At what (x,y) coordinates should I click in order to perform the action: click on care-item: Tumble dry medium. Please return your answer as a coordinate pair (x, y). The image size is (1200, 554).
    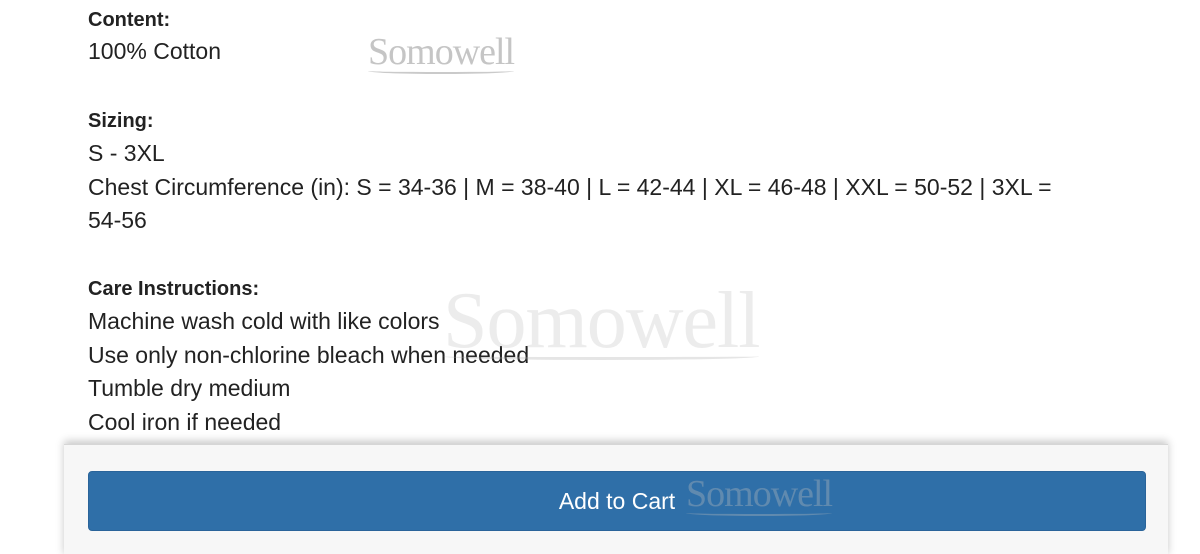
    Looking at the image, I should click on (189, 388).